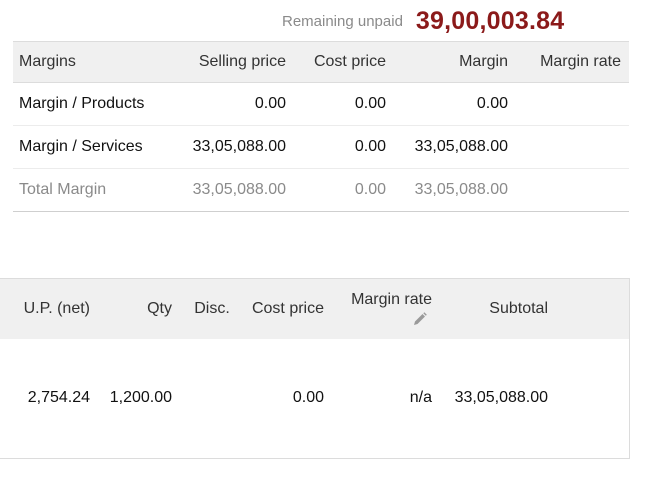  I want to click on col-qty: Qty, so click(141, 308).